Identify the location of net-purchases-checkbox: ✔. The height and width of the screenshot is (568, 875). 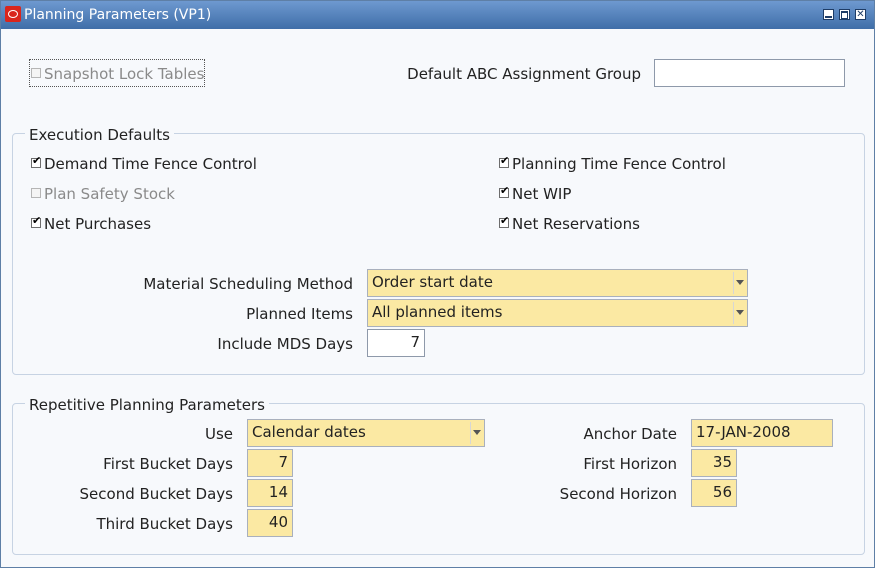
(36, 221).